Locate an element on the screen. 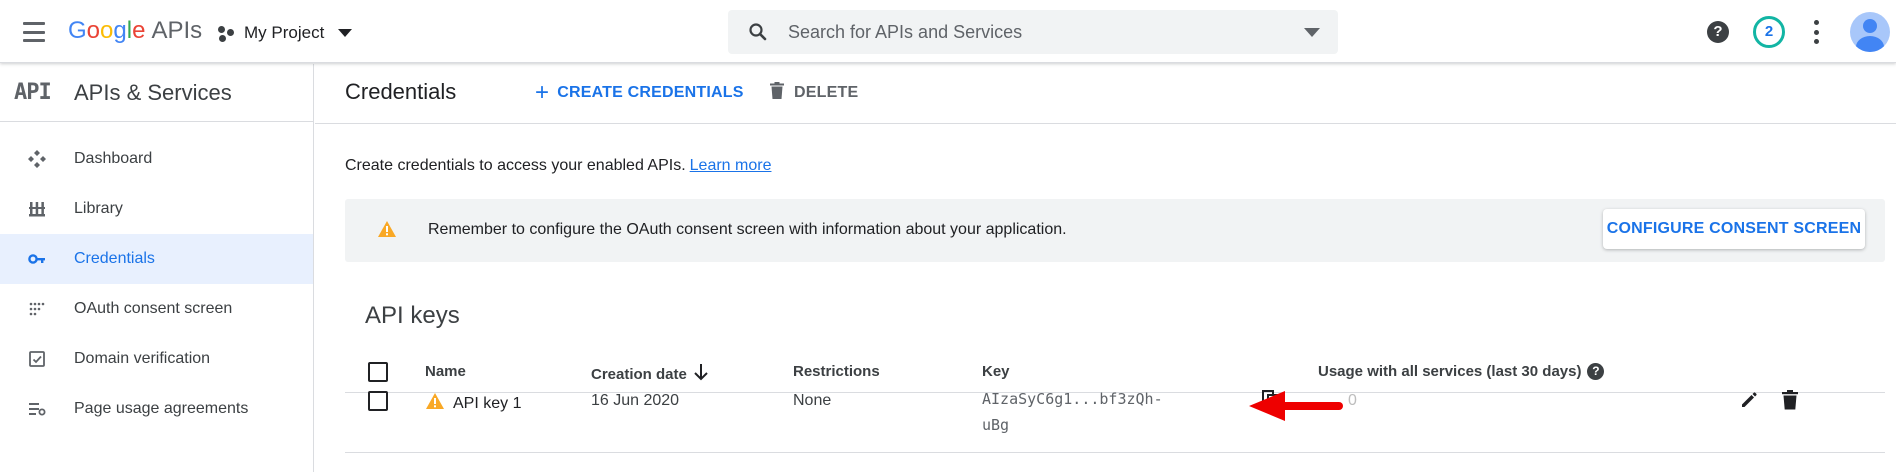  domain-verification-icon is located at coordinates (37, 359).